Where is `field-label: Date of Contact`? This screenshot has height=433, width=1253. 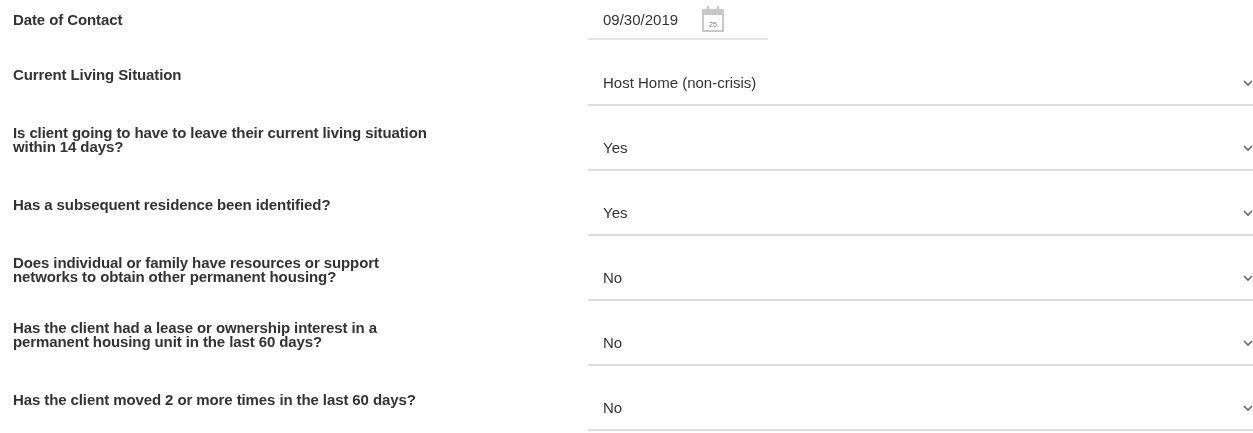
field-label: Date of Contact is located at coordinates (68, 20).